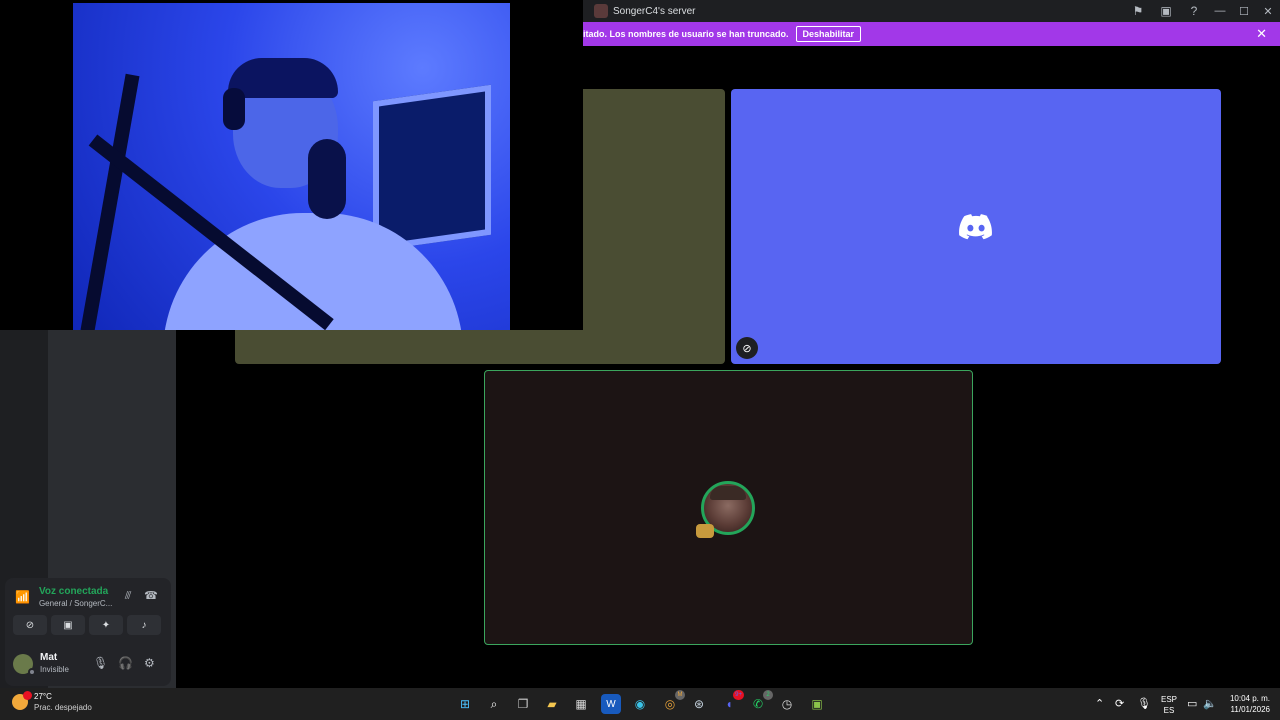 This screenshot has height=720, width=1280. Describe the element at coordinates (144, 625) in the screenshot. I see `soundboard-button: ♪` at that location.